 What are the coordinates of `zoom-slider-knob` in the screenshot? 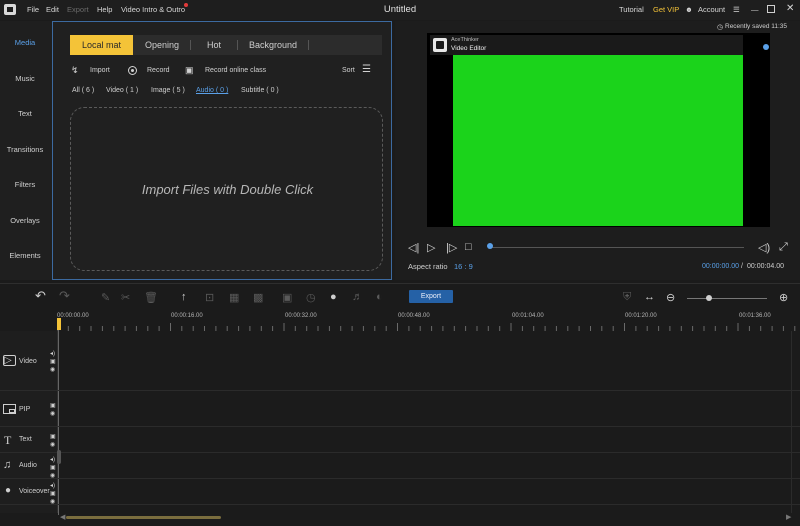 It's located at (709, 298).